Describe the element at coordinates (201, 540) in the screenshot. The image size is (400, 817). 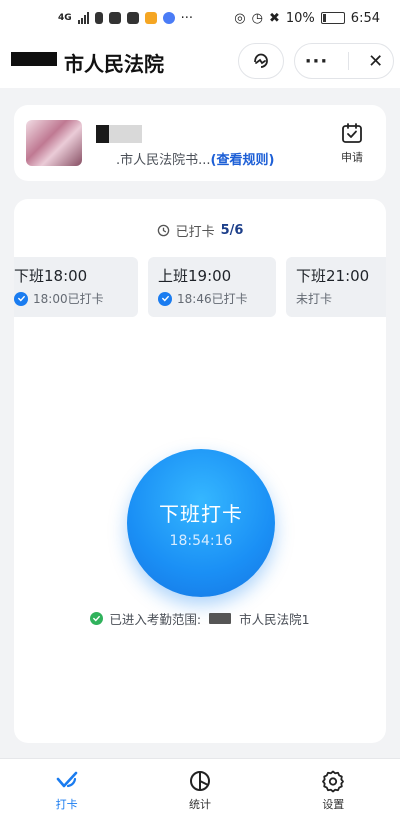
I see `punch-button-time: 18:54:16` at that location.